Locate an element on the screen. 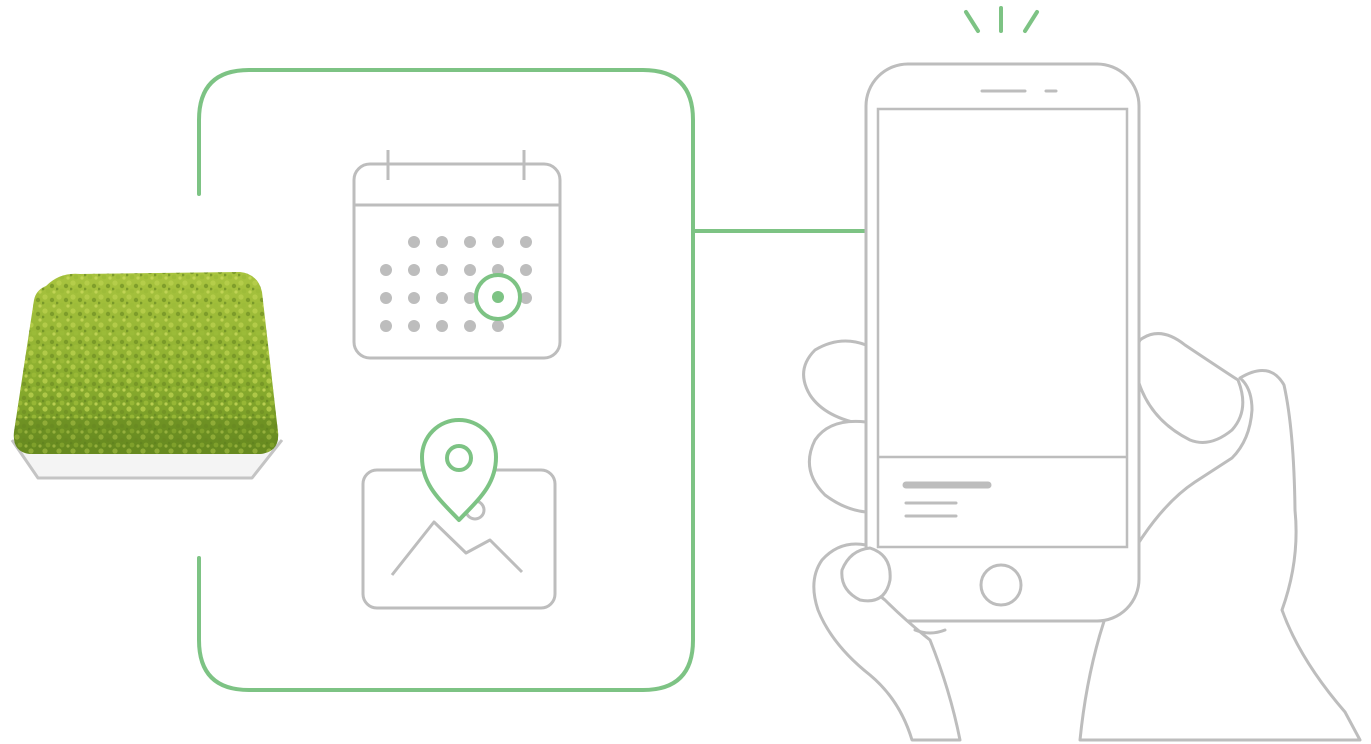  phone-notification-signal-icon is located at coordinates (1001, 19).